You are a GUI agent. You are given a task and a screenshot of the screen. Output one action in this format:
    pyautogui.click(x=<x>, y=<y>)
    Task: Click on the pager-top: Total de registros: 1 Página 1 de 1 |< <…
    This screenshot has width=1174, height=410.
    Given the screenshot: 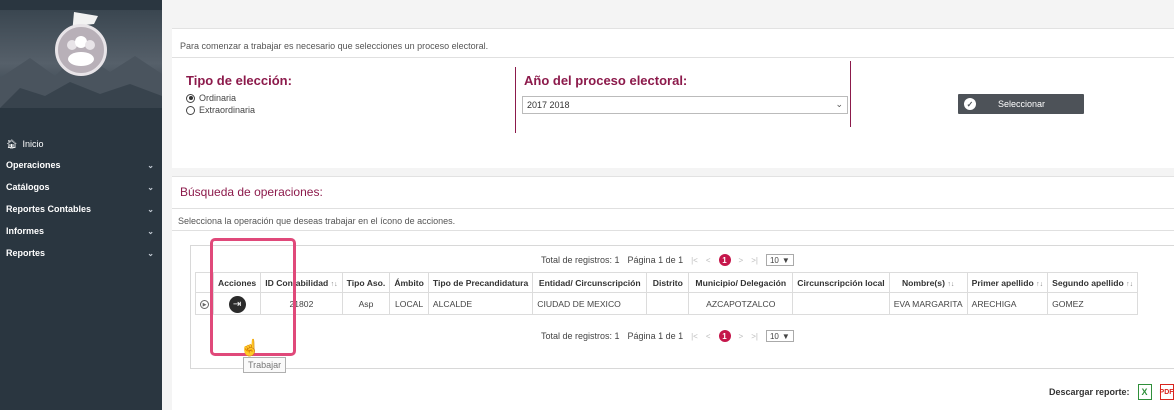 What is the action you would take?
    pyautogui.click(x=667, y=260)
    